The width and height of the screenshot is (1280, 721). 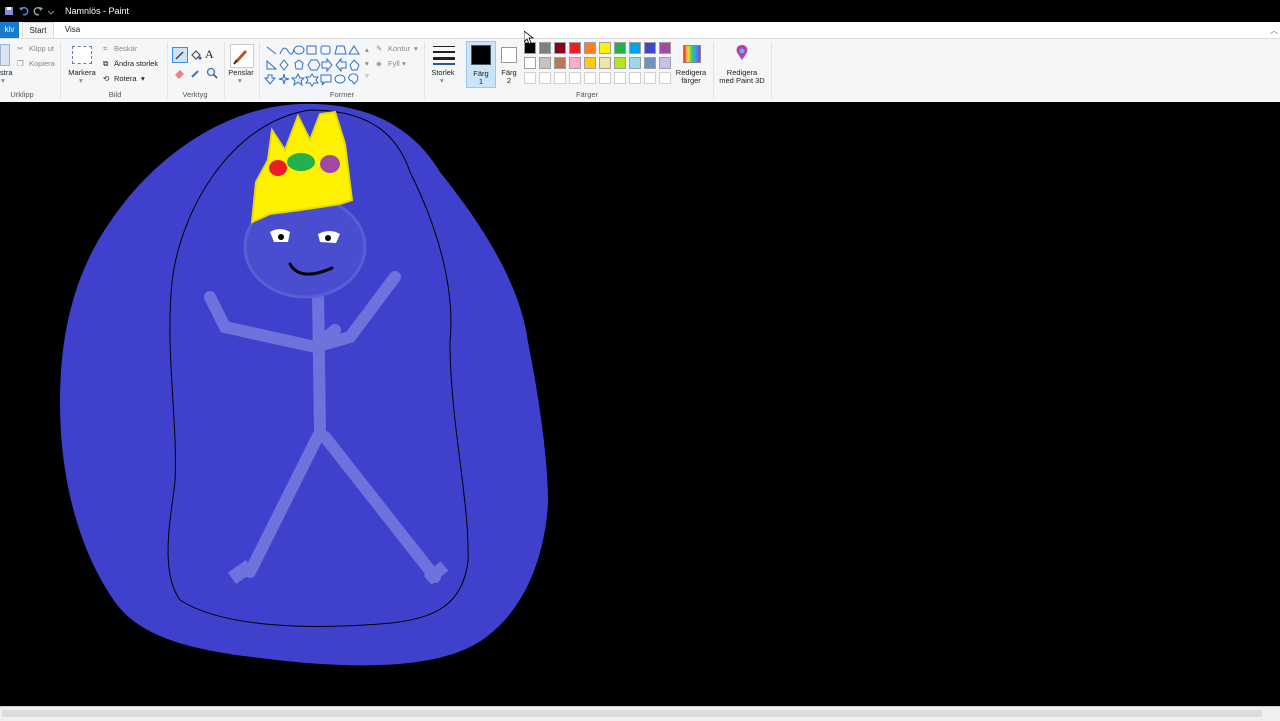 I want to click on redo-icon, so click(x=38, y=11).